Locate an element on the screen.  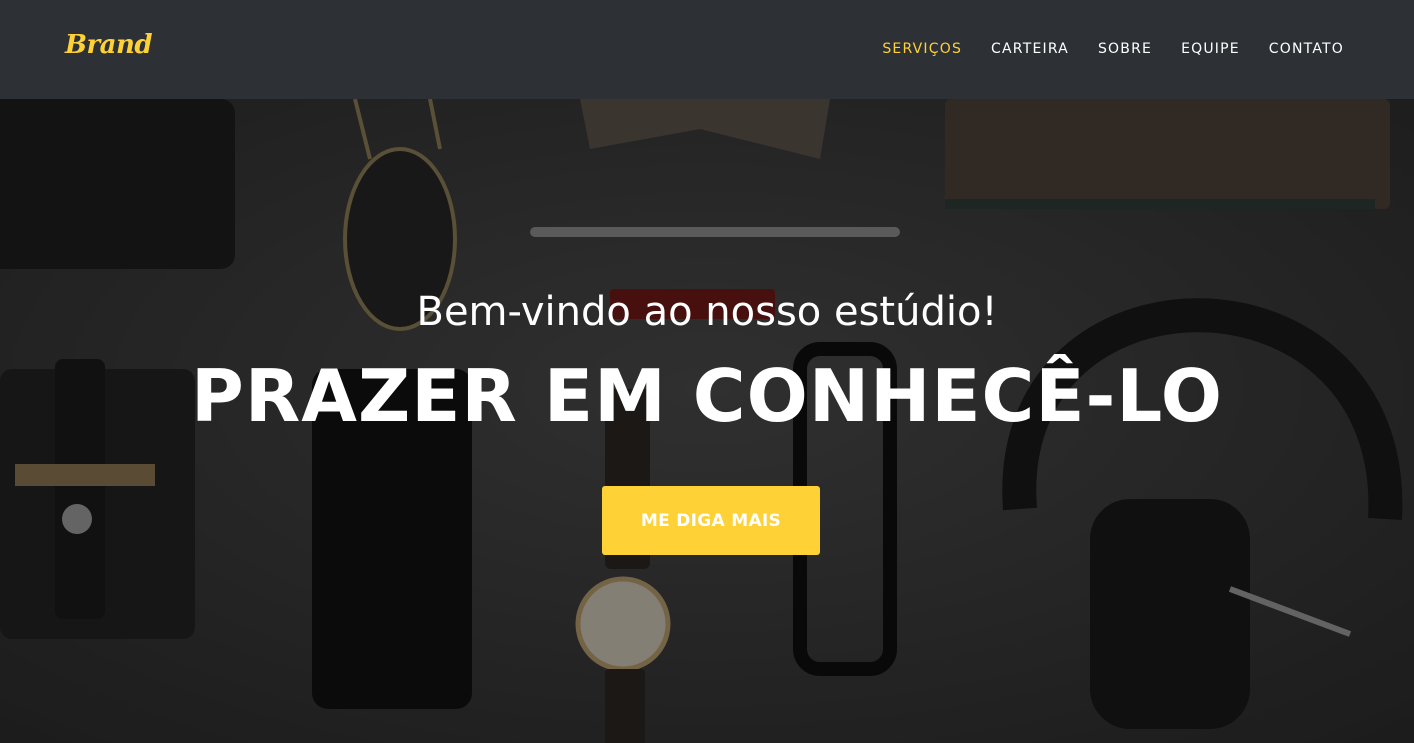
nav-item-carteira: CARTEIRA is located at coordinates (1030, 47).